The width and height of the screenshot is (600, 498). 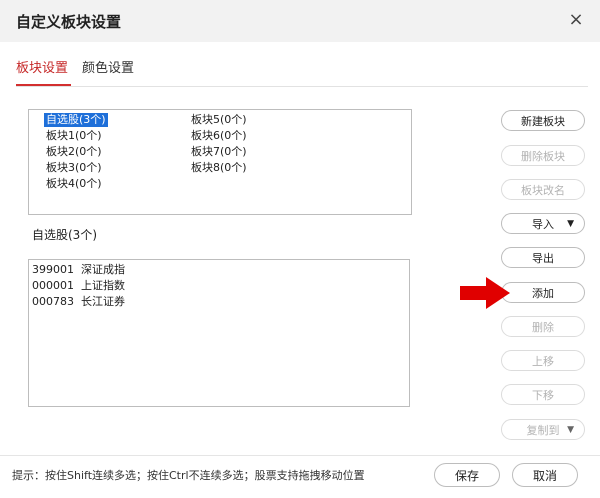 I want to click on copy-to-label: 复制到, so click(x=543, y=430).